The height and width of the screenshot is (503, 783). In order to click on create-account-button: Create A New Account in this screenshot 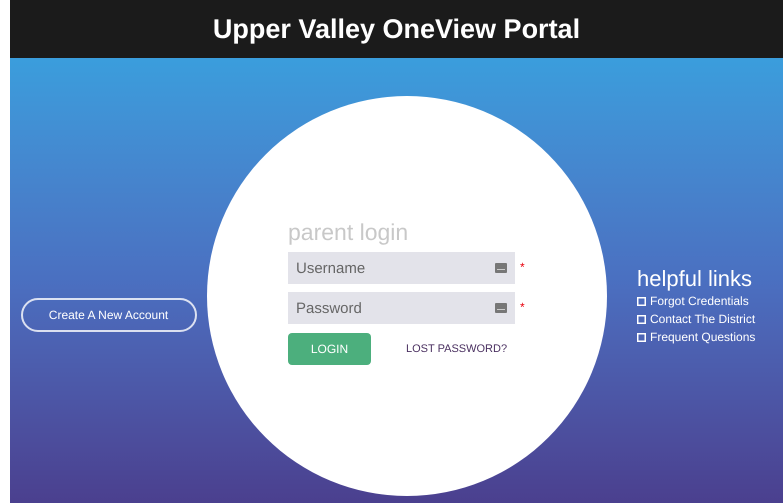, I will do `click(108, 315)`.